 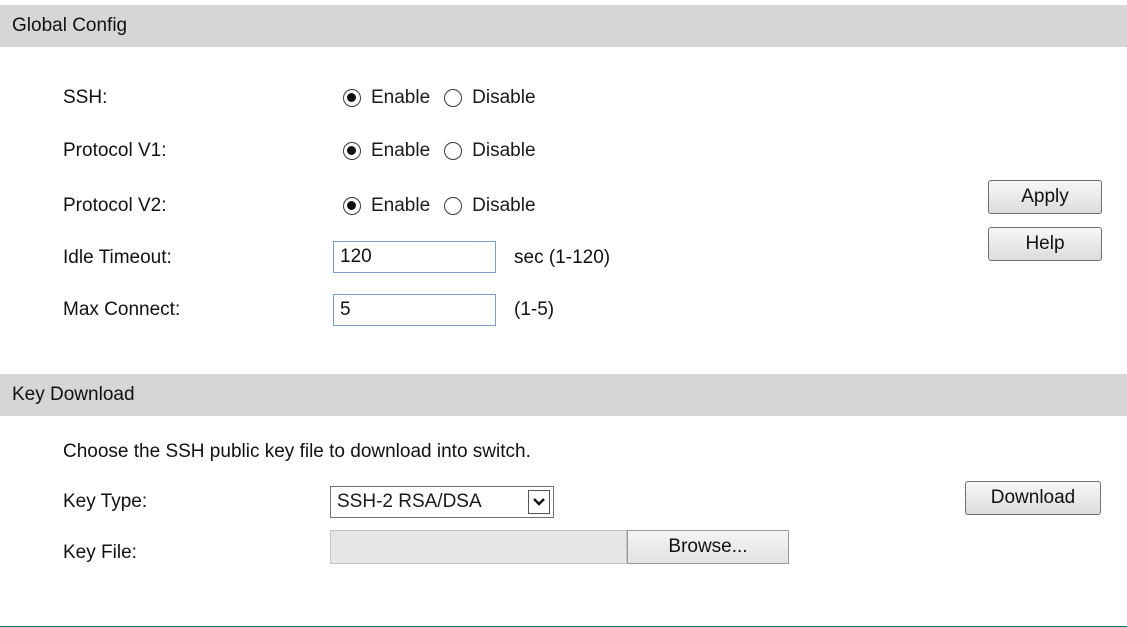 What do you see at coordinates (504, 150) in the screenshot?
I see `protocol-v1-disable-label: Disable` at bounding box center [504, 150].